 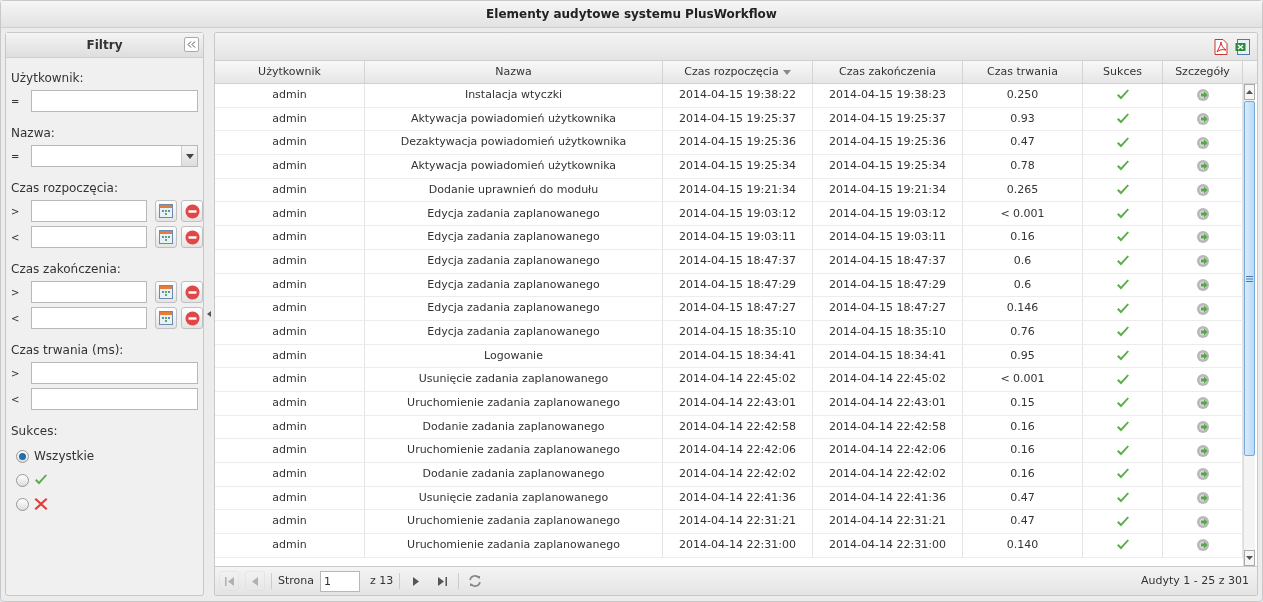 What do you see at coordinates (296, 580) in the screenshot?
I see `page-label: Strona` at bounding box center [296, 580].